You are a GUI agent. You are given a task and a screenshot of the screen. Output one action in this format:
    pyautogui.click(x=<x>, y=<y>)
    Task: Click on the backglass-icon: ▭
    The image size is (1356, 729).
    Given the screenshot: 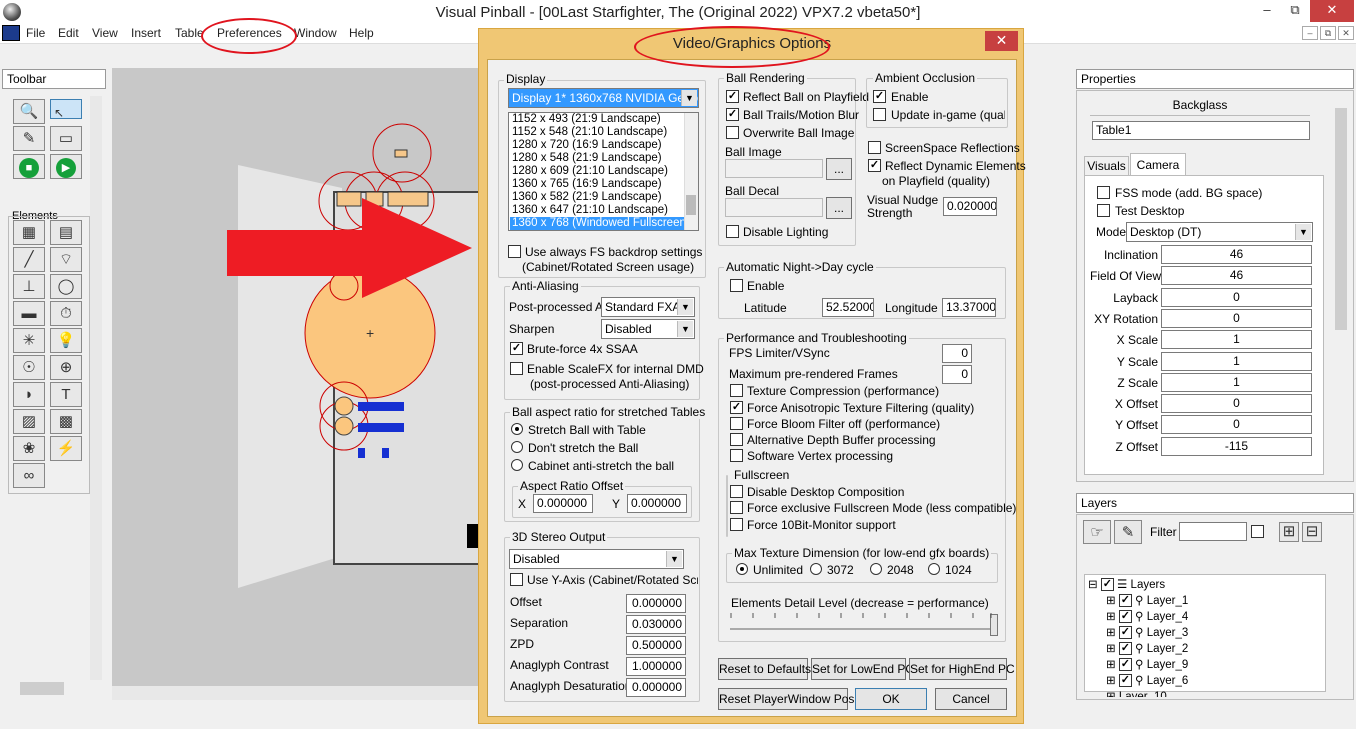 What is the action you would take?
    pyautogui.click(x=66, y=138)
    